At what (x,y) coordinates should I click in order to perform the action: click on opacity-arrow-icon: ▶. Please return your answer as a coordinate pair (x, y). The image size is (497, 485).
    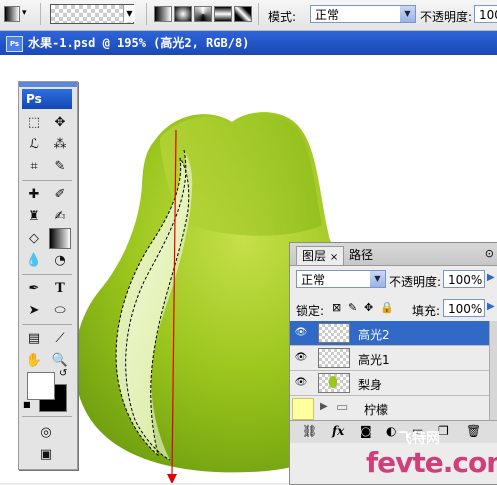
    Looking at the image, I should click on (491, 277).